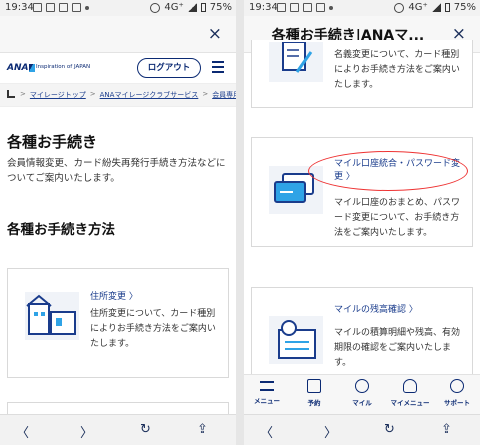 The image size is (480, 445). I want to click on screen-divider, so click(240, 222).